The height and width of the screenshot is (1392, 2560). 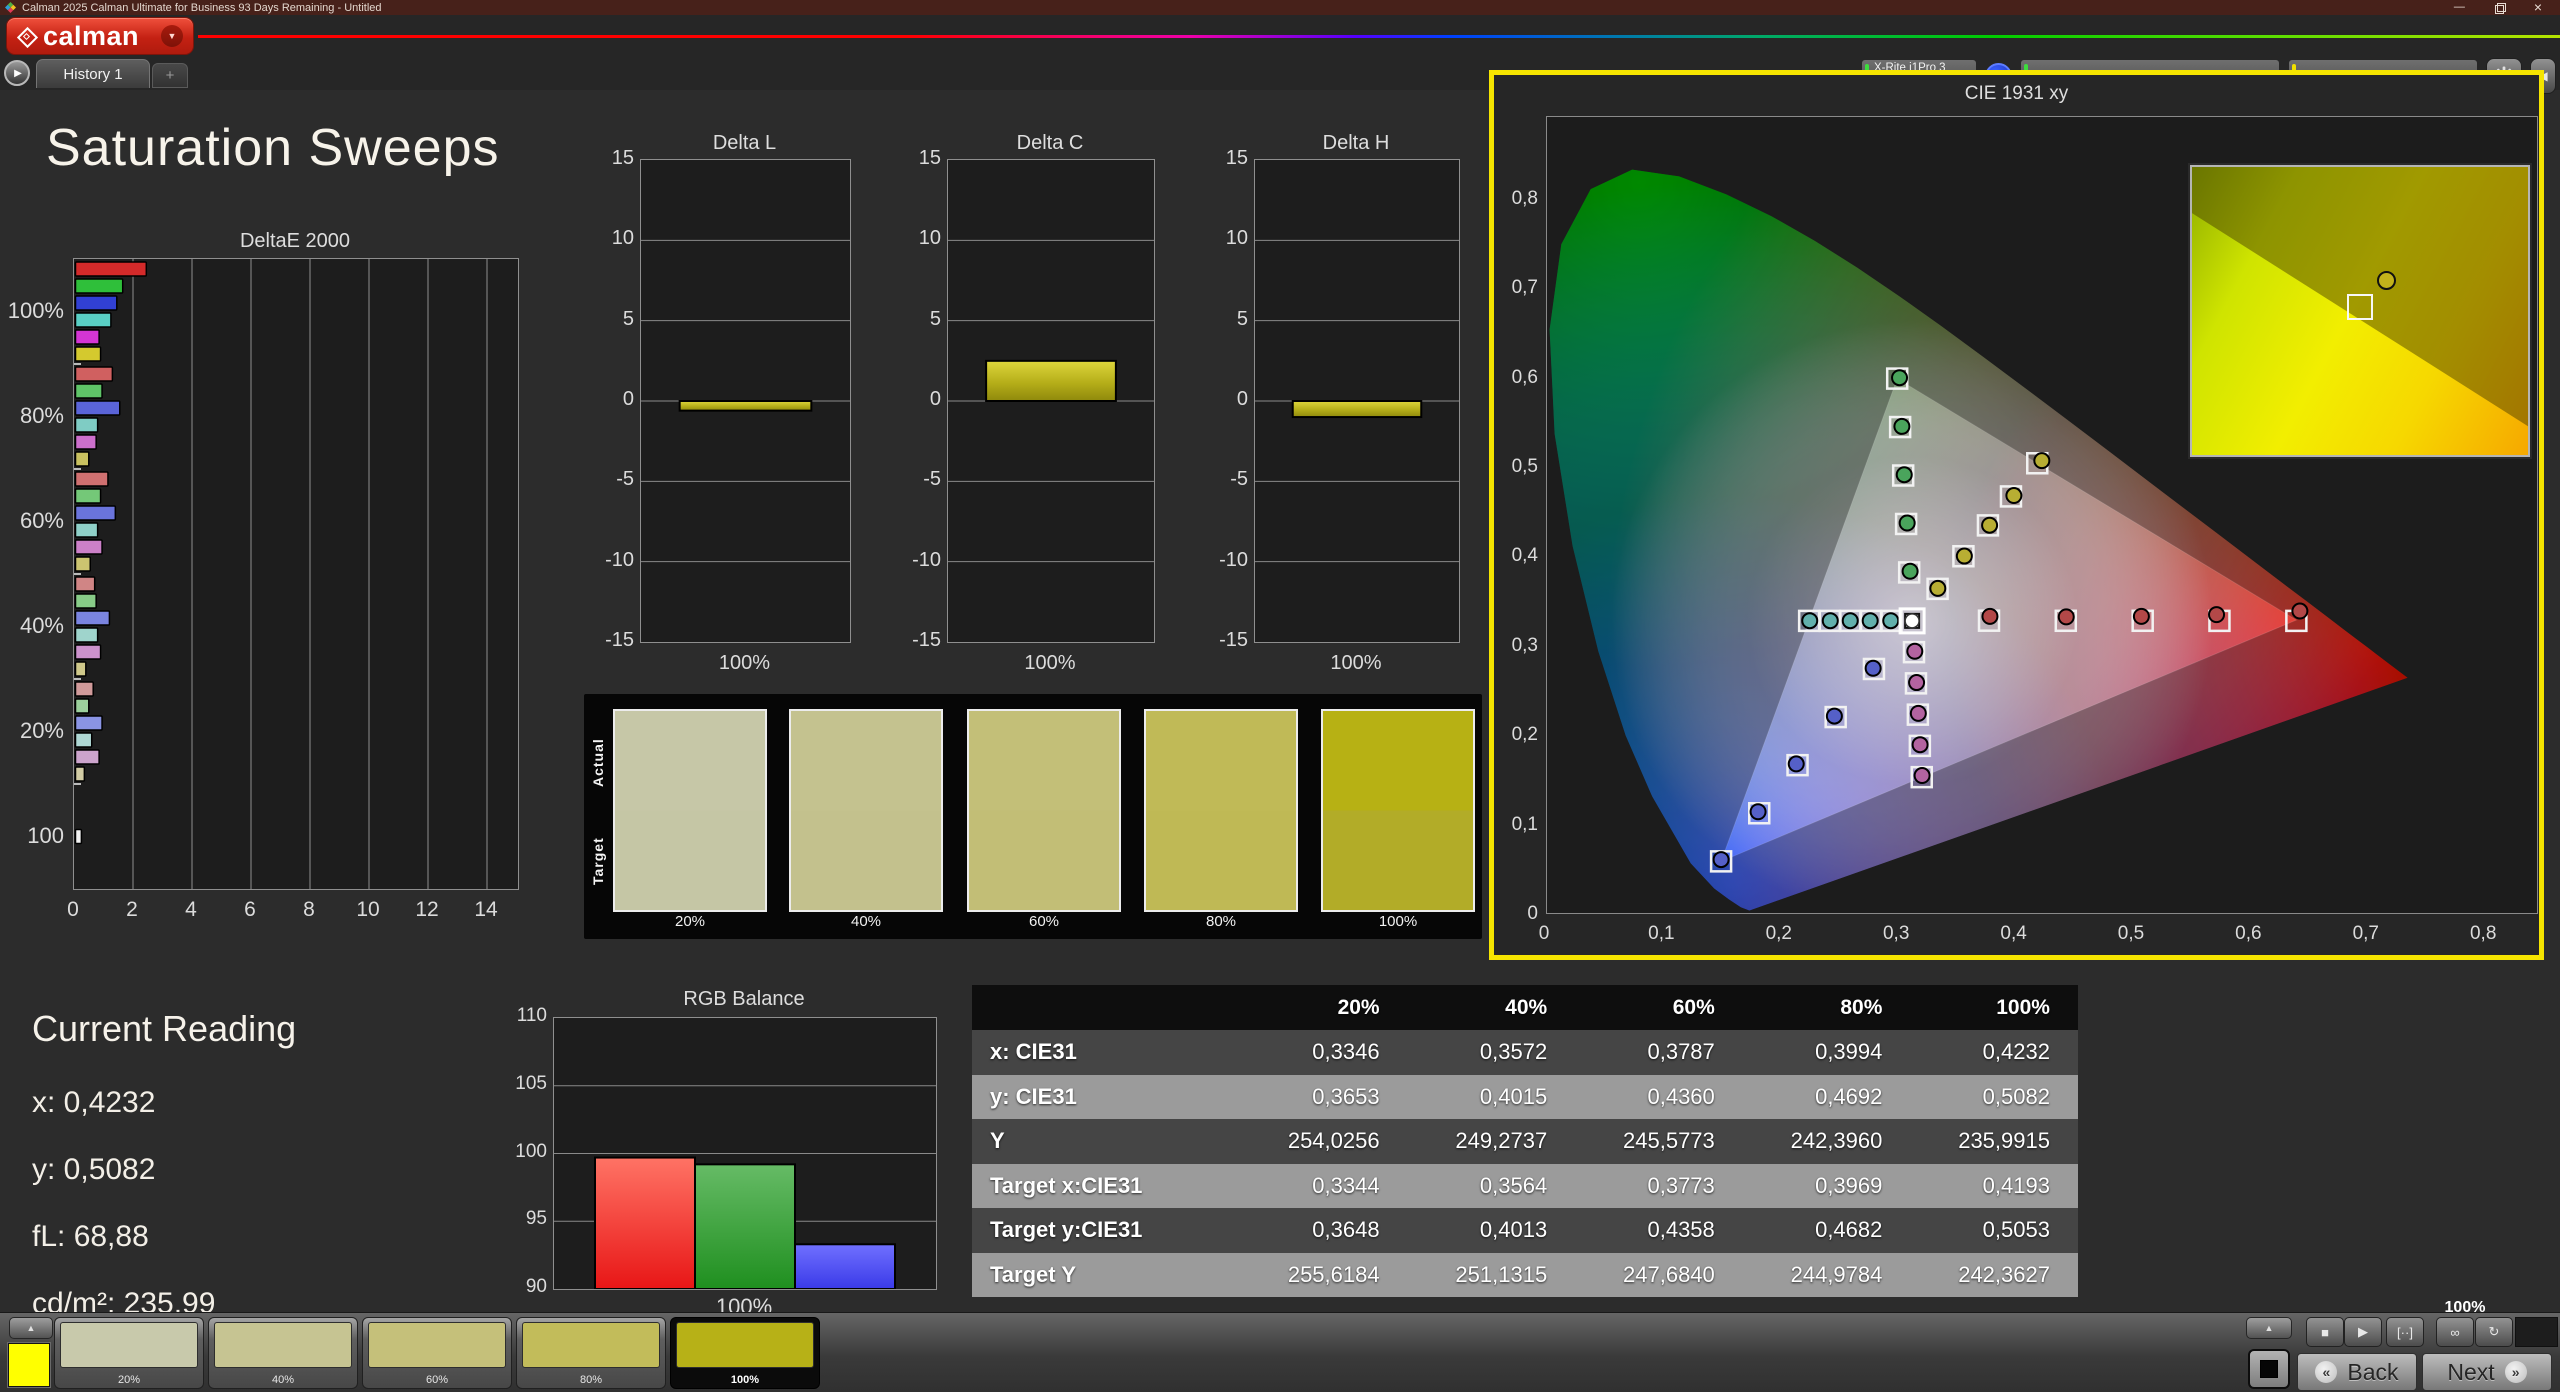 What do you see at coordinates (598, 861) in the screenshot?
I see `target-row-label: Target` at bounding box center [598, 861].